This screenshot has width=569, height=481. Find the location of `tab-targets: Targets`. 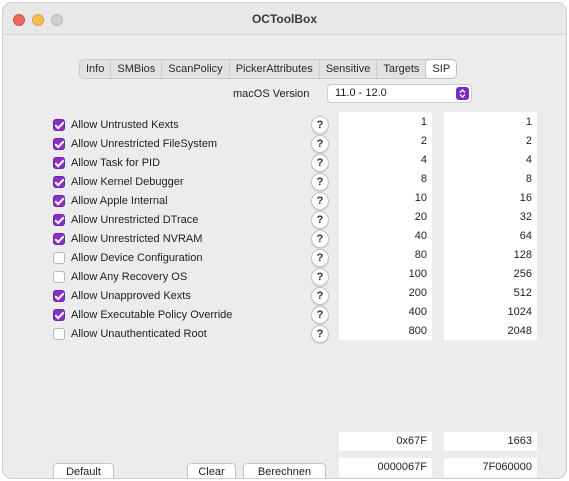

tab-targets: Targets is located at coordinates (402, 69).